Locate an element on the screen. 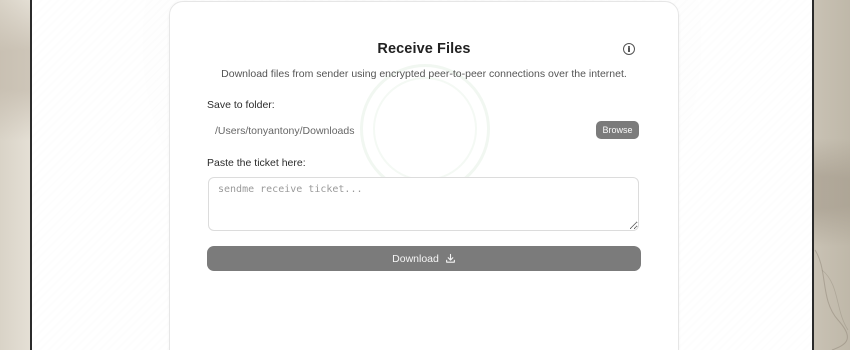  download-icon is located at coordinates (450, 258).